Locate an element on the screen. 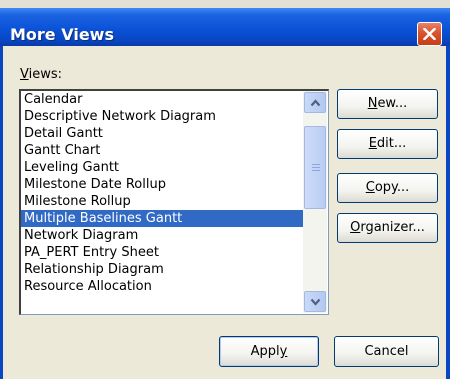  views-list-item: Milestone Rollup is located at coordinates (162, 201).